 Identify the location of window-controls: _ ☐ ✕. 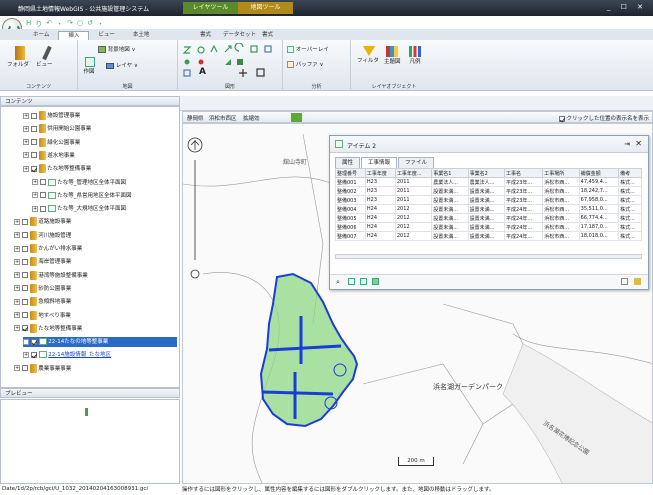
(627, 7).